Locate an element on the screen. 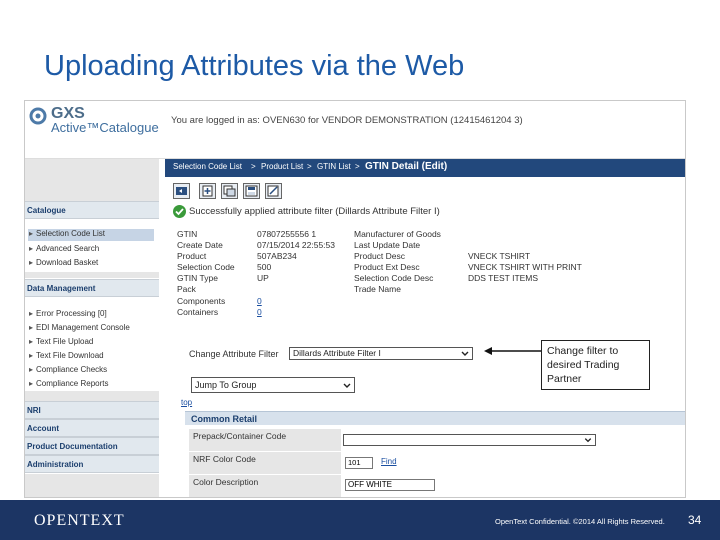 This screenshot has height=540, width=720. copy-icon is located at coordinates (229, 191).